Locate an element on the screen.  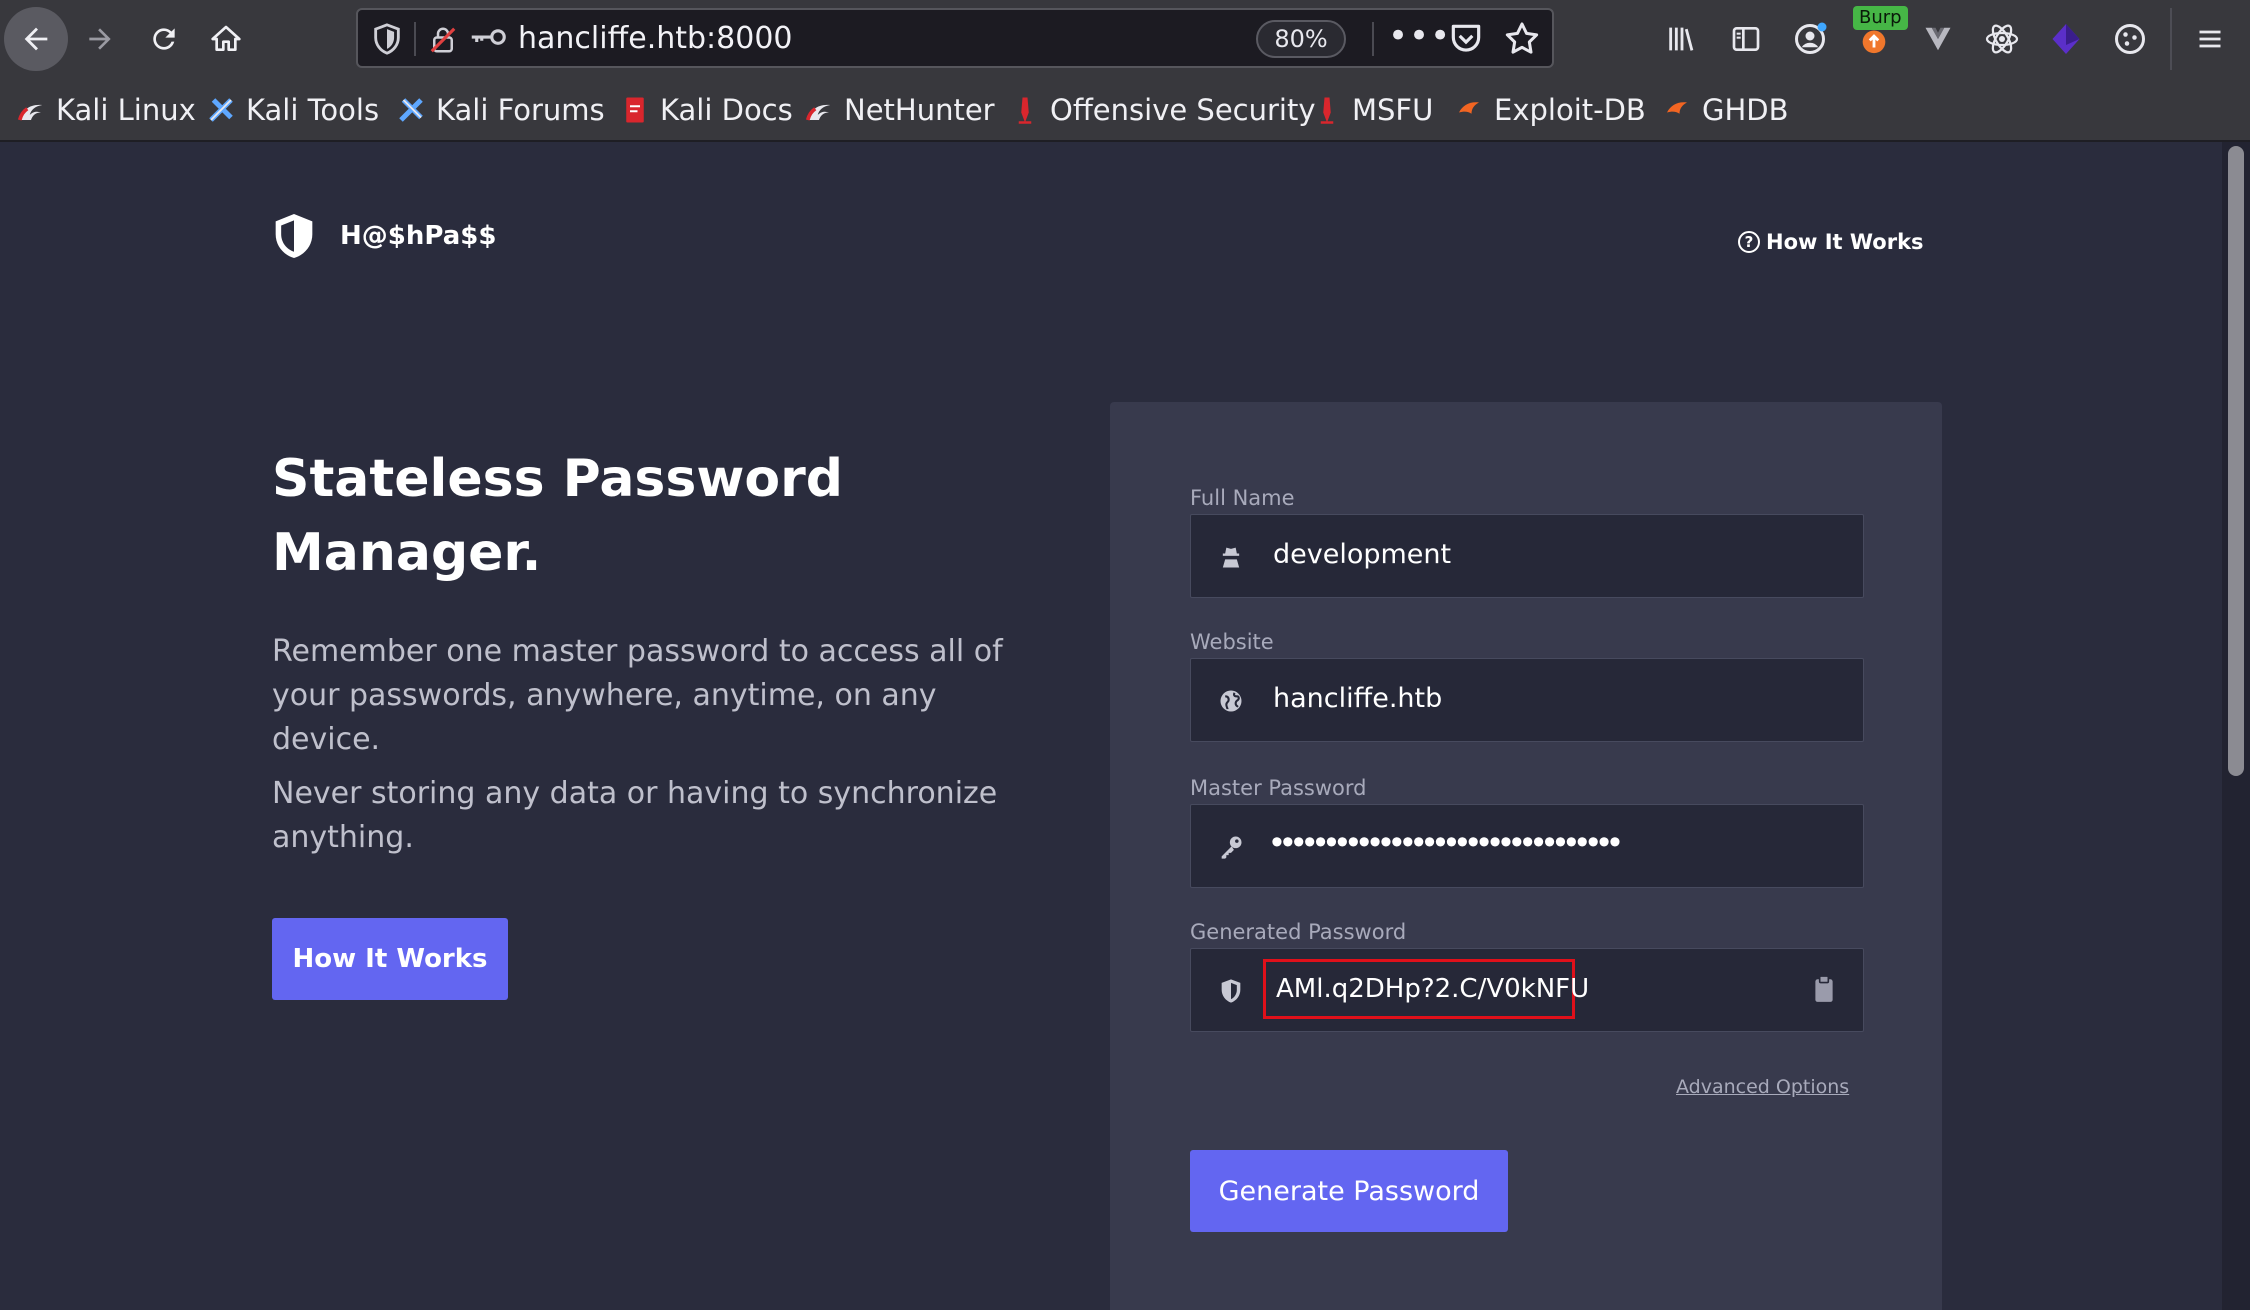
bookmark-kali-forums: Kali Forums is located at coordinates (500, 110).